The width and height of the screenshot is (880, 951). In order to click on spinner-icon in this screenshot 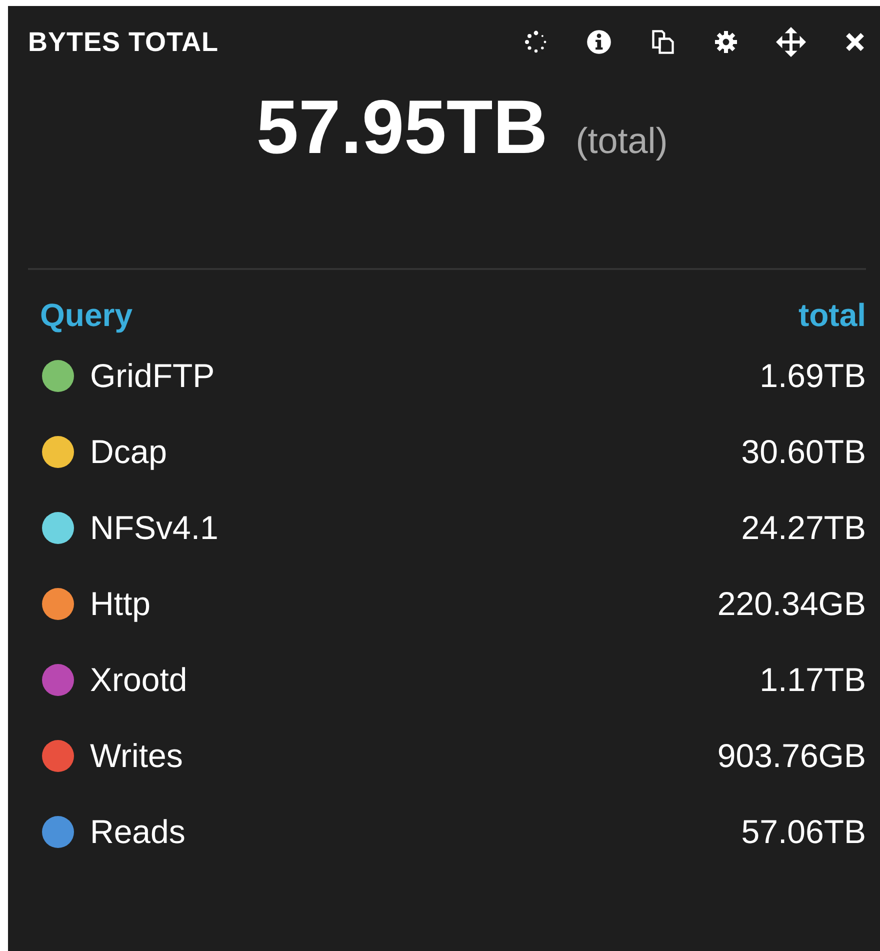, I will do `click(536, 42)`.